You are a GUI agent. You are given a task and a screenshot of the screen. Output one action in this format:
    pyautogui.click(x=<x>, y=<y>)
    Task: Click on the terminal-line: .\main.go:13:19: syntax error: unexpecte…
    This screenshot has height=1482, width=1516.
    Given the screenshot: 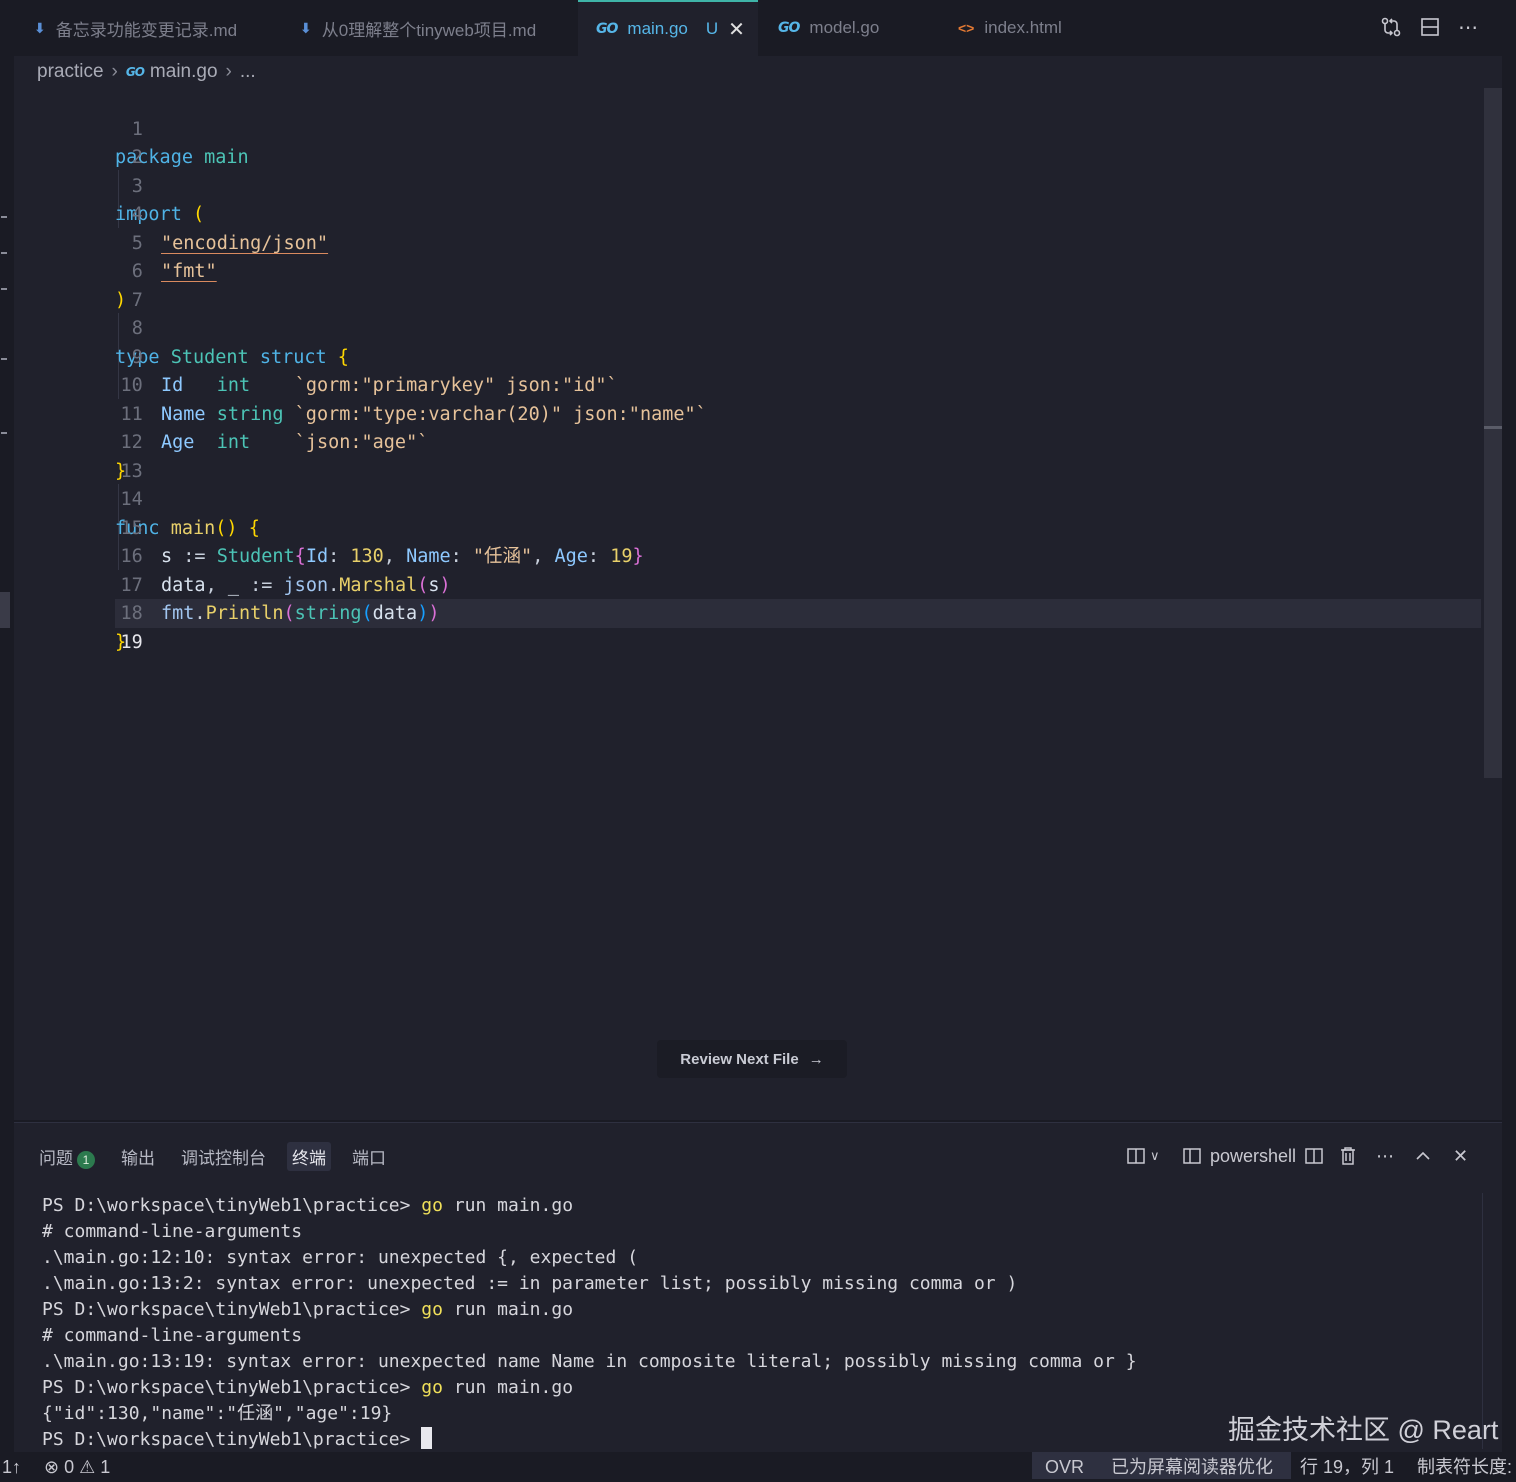 What is the action you would take?
    pyautogui.click(x=589, y=1361)
    